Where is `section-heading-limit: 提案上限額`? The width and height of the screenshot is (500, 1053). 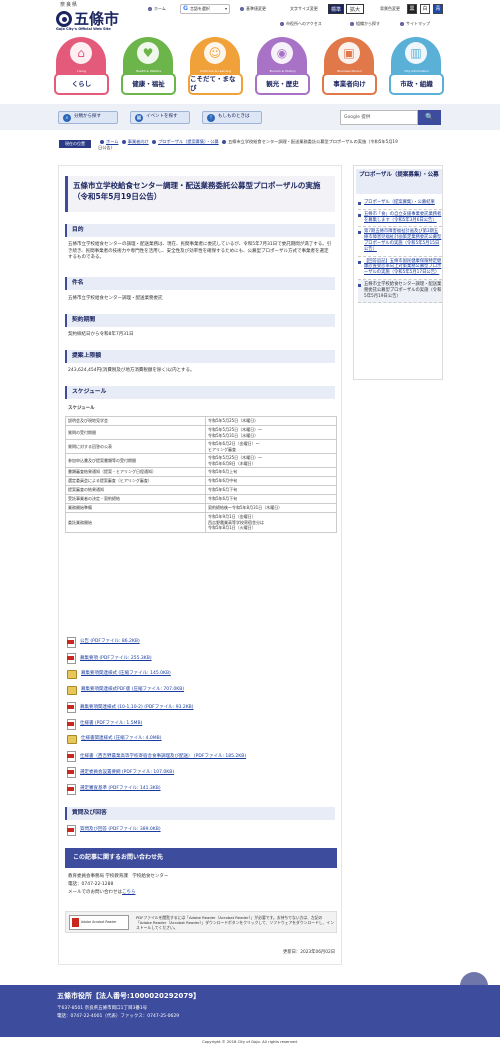
section-heading-limit: 提案上限額 is located at coordinates (200, 356).